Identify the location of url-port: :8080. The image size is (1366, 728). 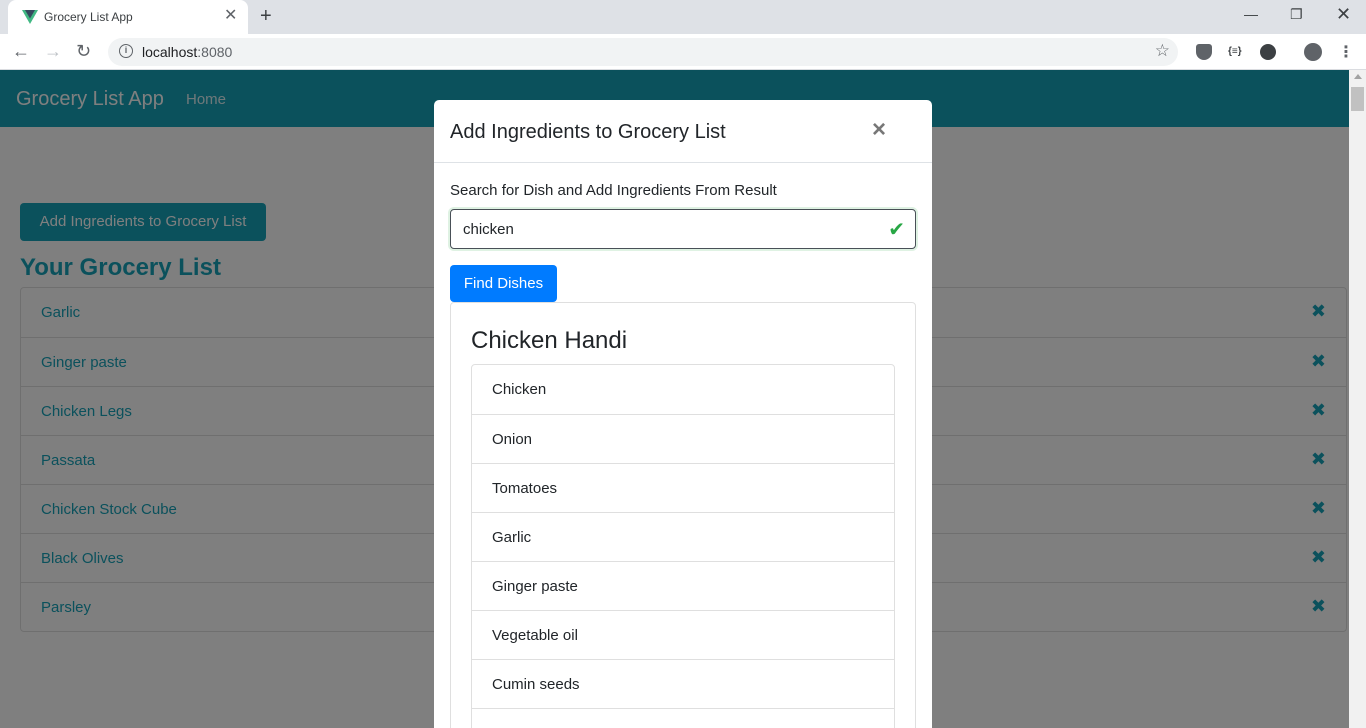
(215, 52).